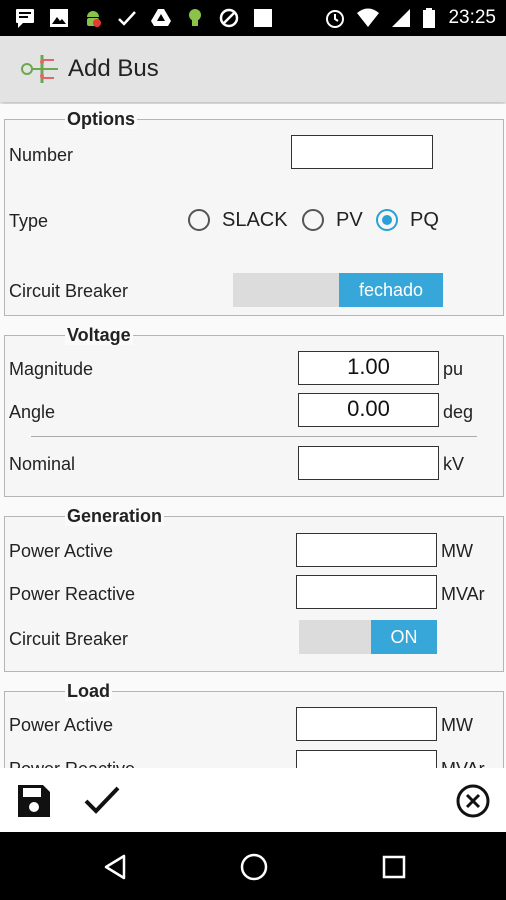 The height and width of the screenshot is (900, 506). What do you see at coordinates (463, 594) in the screenshot?
I see `gen-power-reactive-unit: MVAr` at bounding box center [463, 594].